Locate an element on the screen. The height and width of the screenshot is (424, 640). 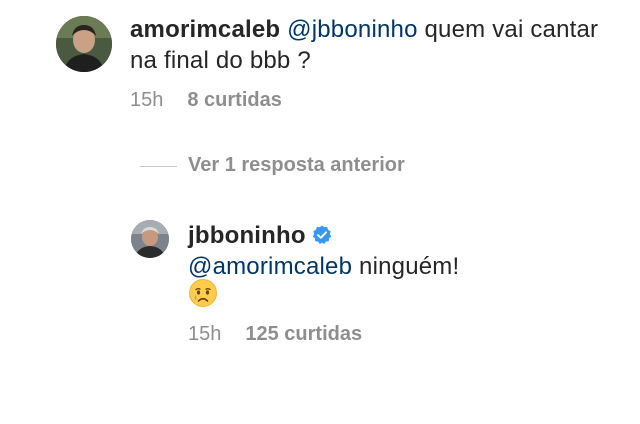
avatar-jbboninho is located at coordinates (150, 239).